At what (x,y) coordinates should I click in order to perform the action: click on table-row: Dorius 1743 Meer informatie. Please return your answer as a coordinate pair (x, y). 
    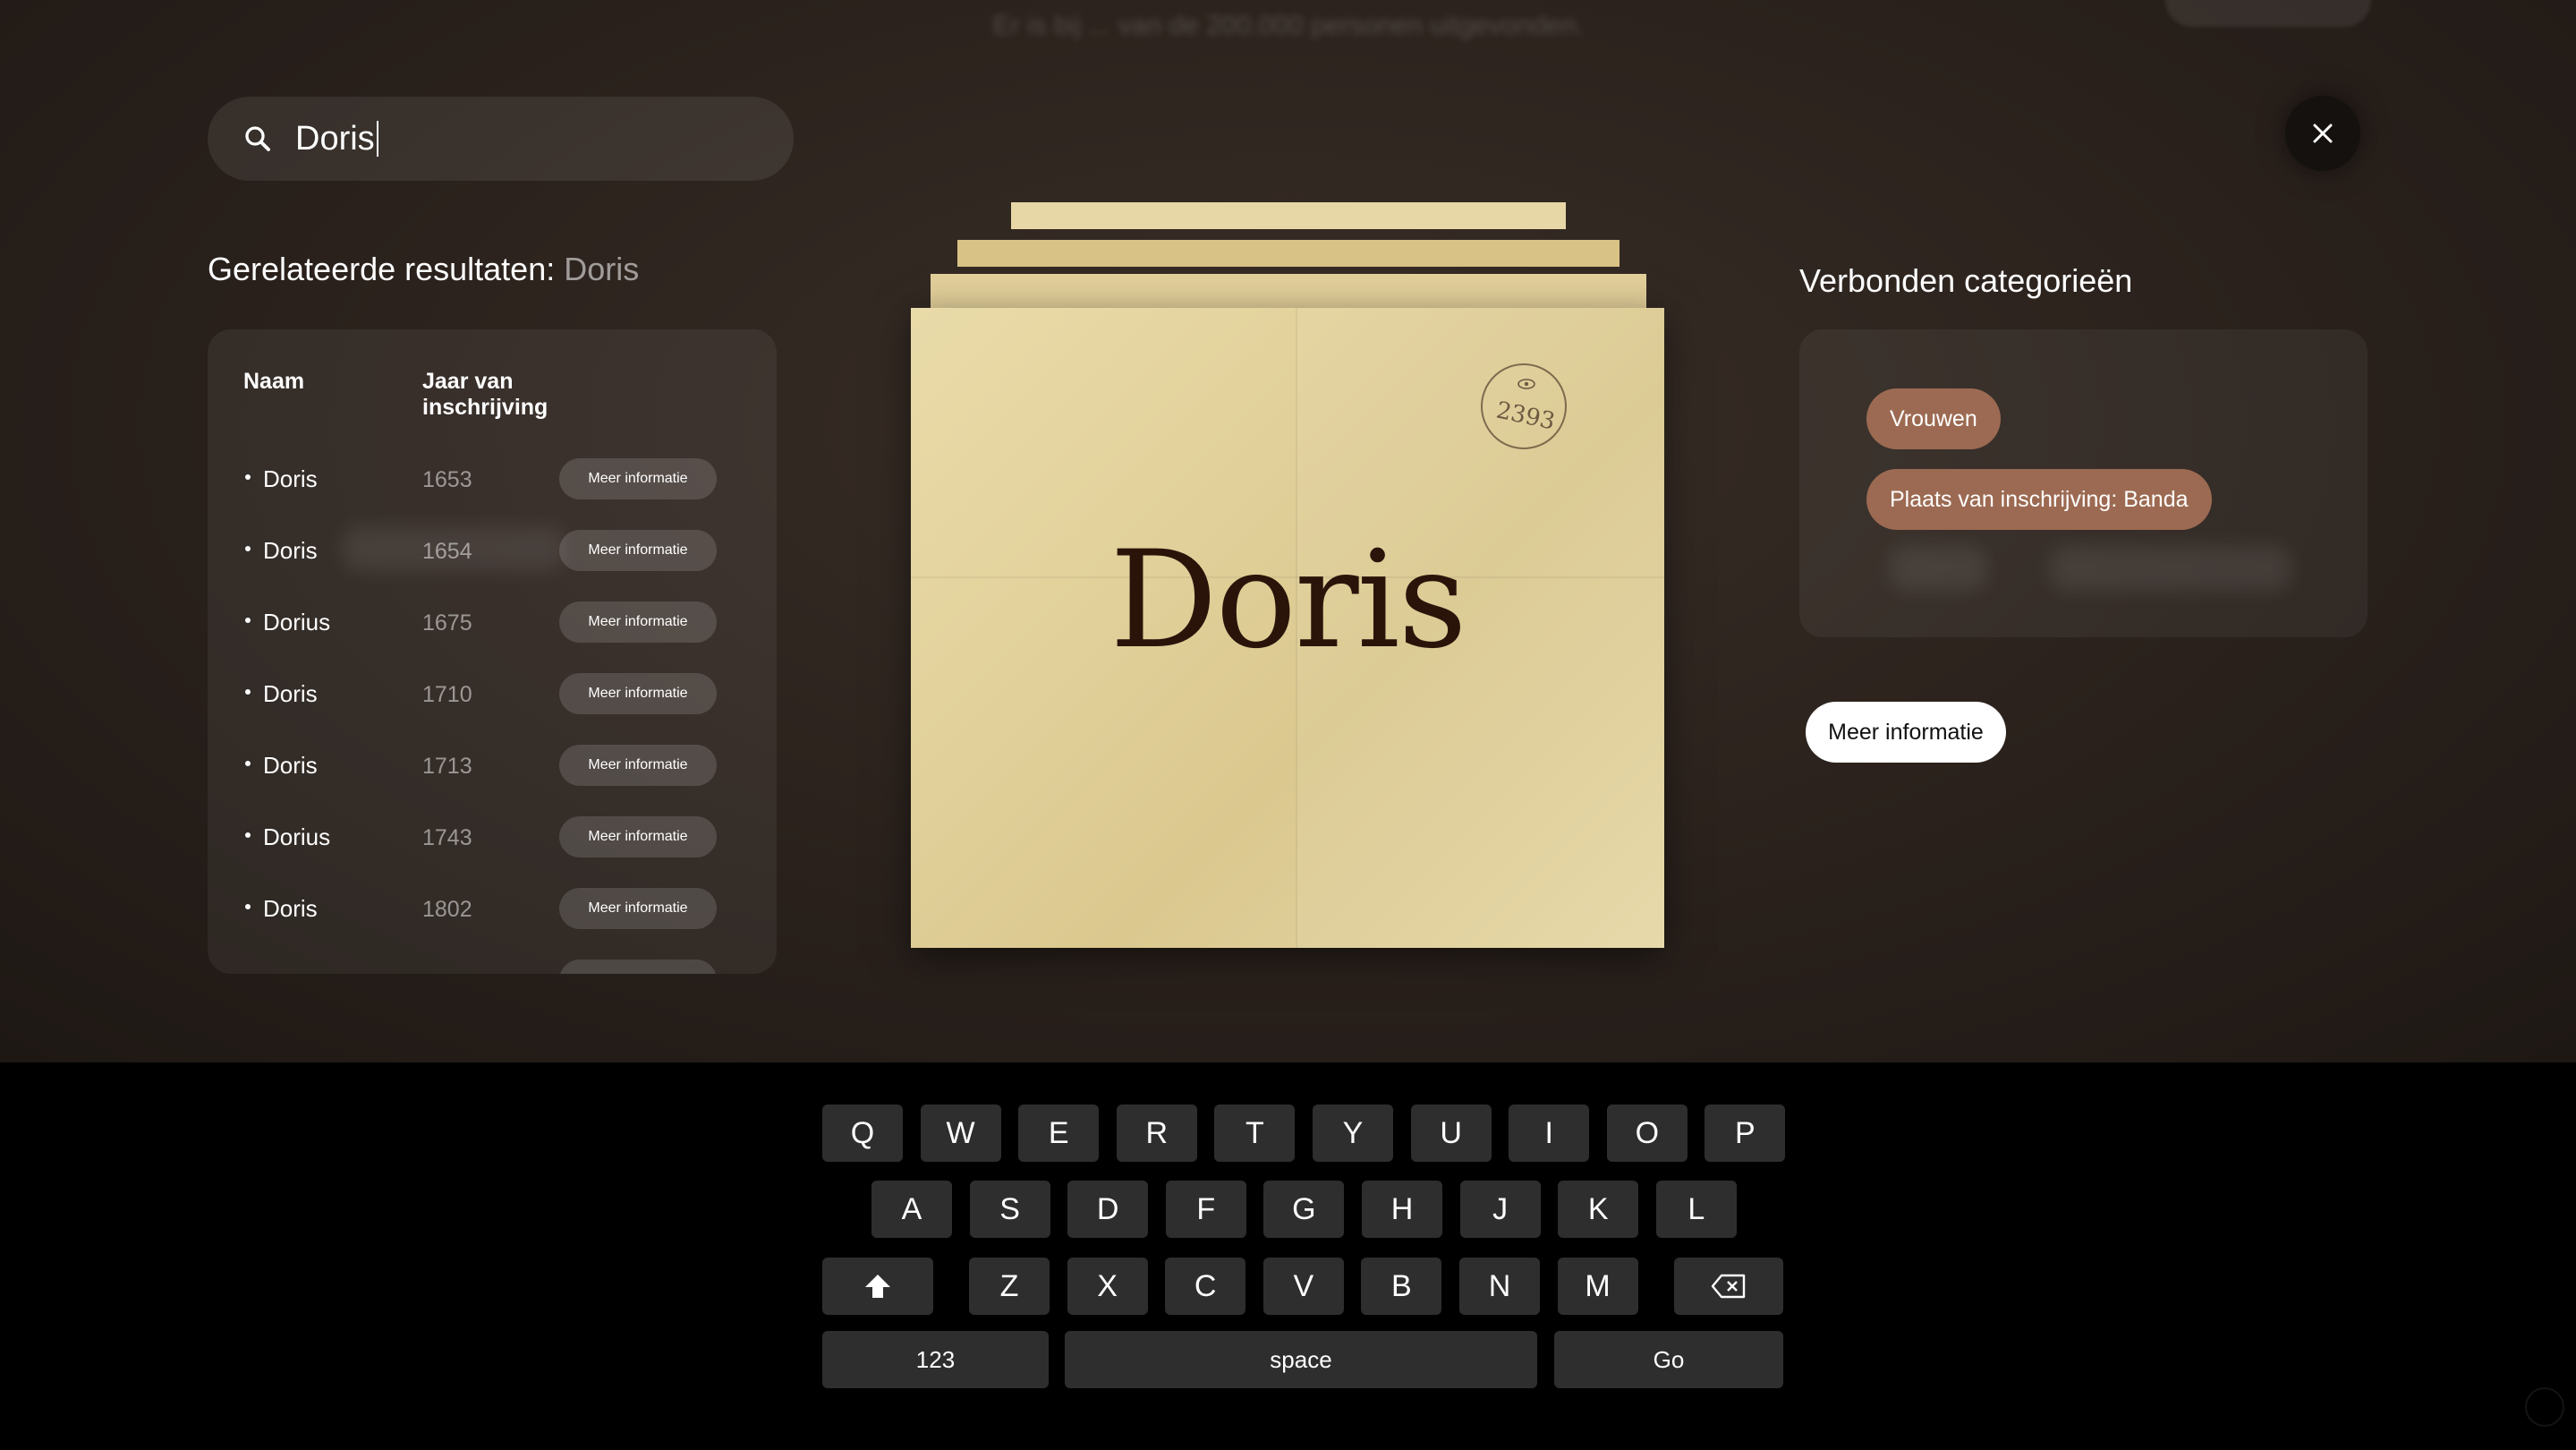
    Looking at the image, I should click on (492, 838).